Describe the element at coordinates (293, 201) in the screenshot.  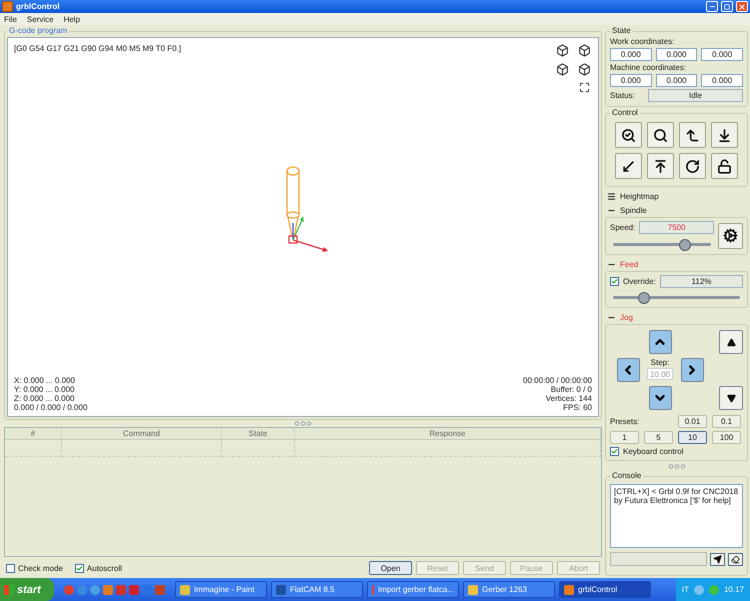
I see `tool-drawing` at that location.